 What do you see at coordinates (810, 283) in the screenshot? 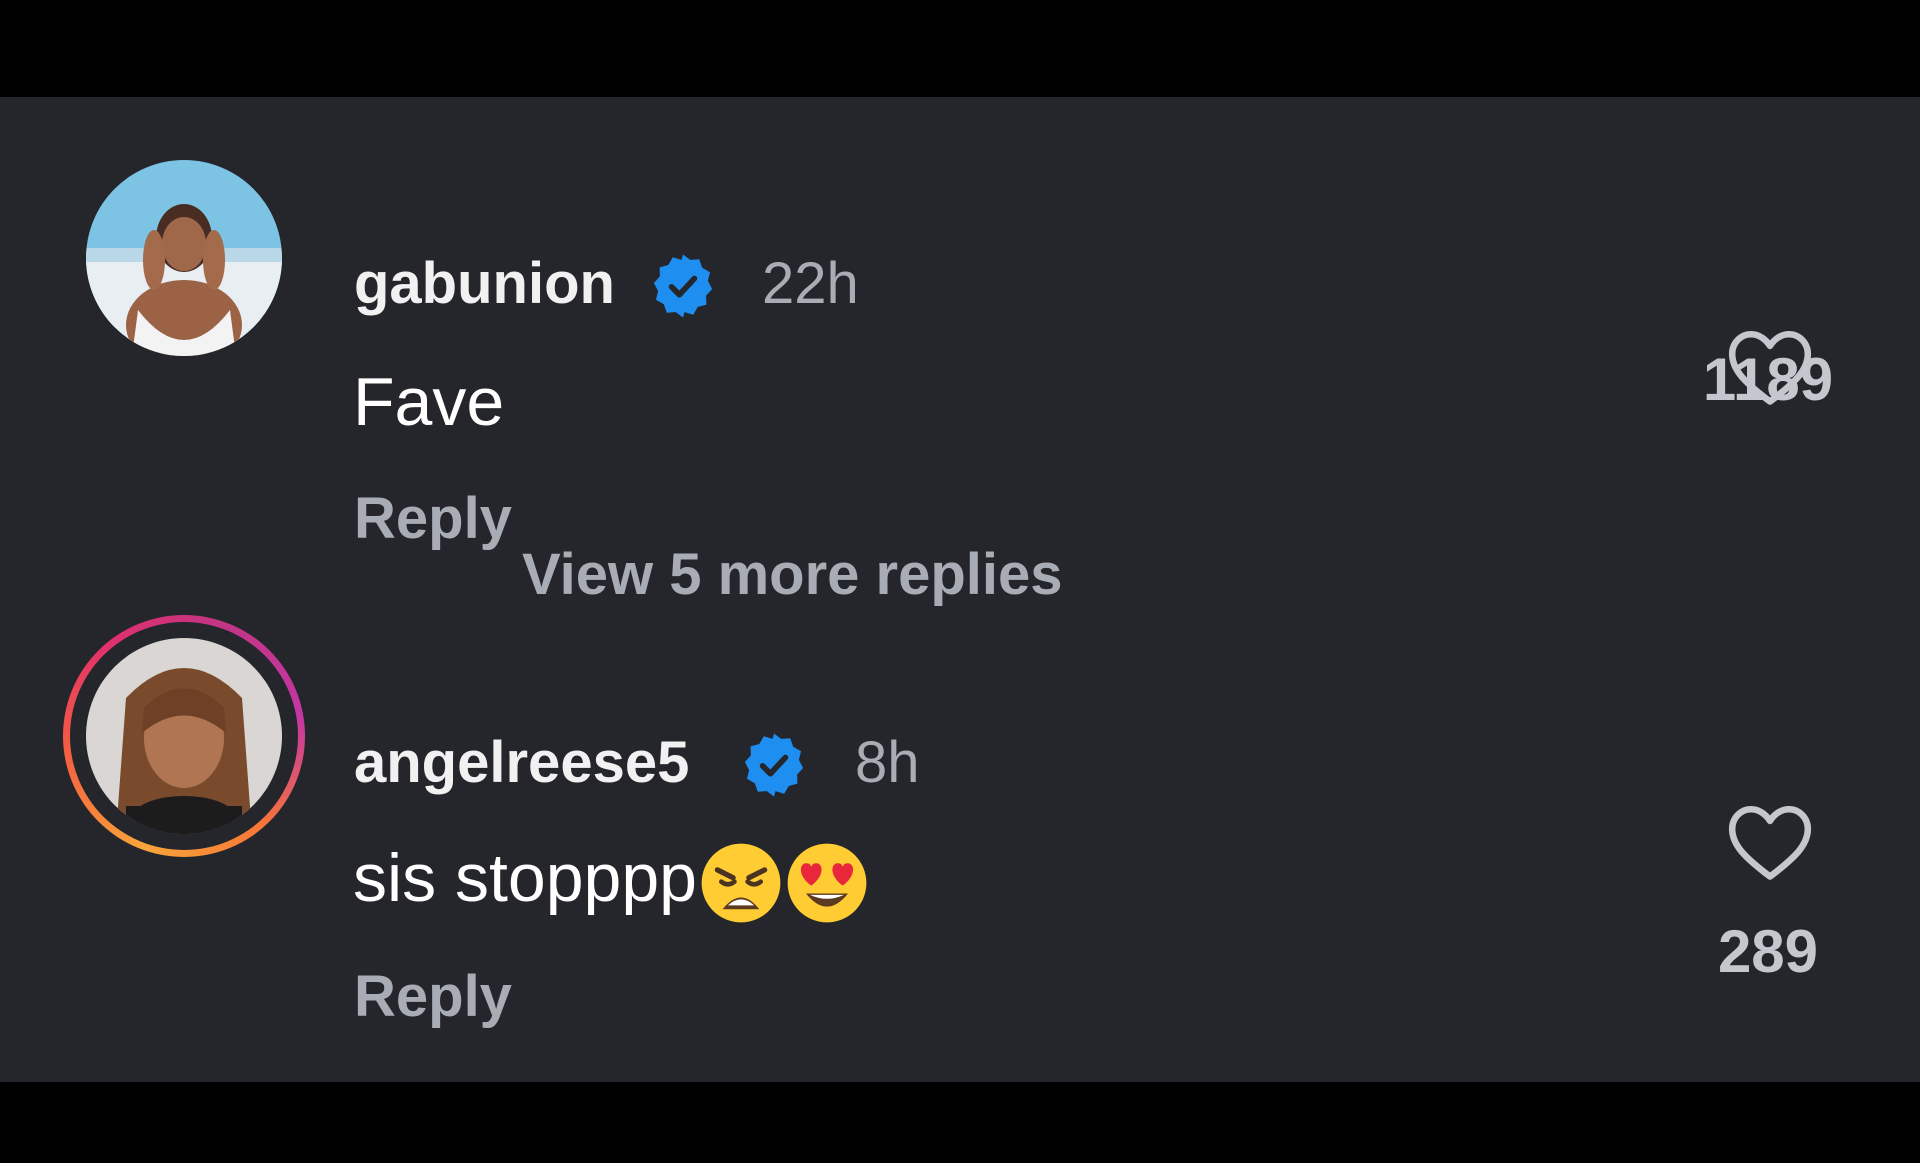
I see `comment-time: 22h` at bounding box center [810, 283].